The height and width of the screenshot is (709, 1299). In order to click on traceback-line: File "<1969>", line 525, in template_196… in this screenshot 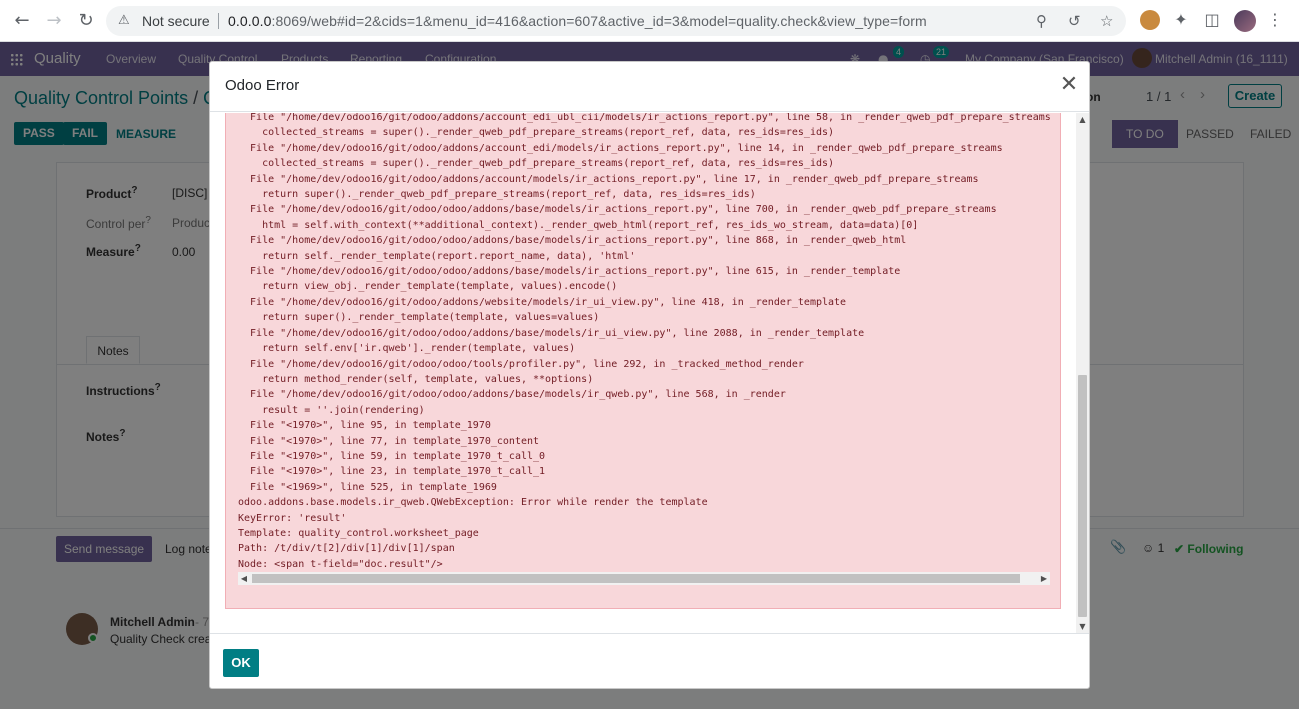, I will do `click(367, 487)`.